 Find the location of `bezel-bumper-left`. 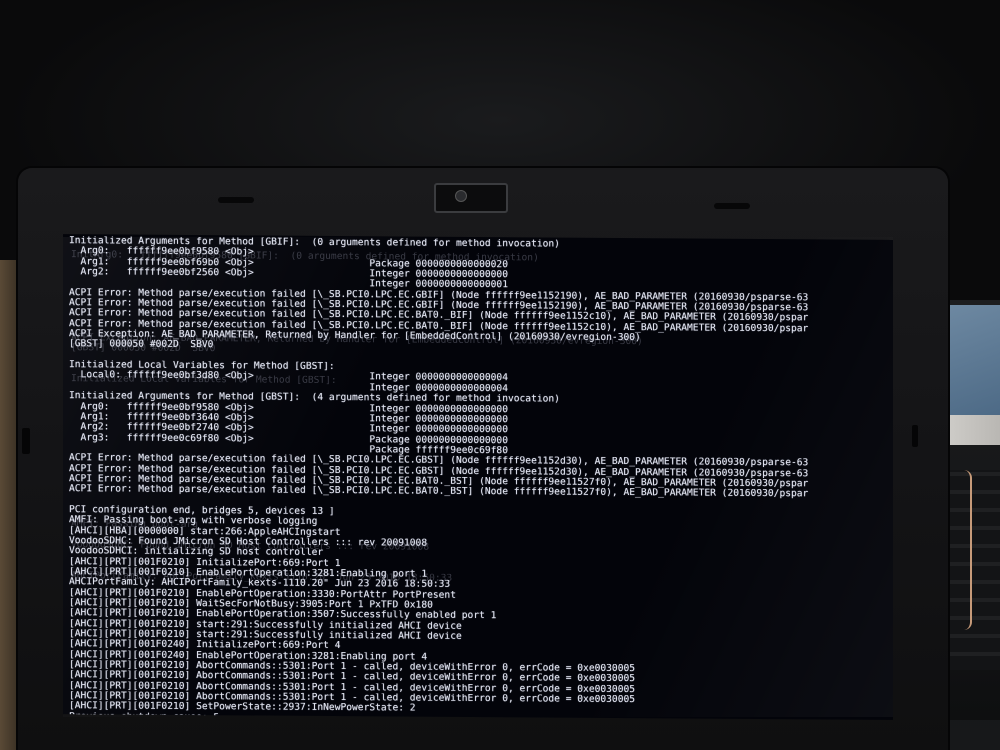

bezel-bumper-left is located at coordinates (26, 441).